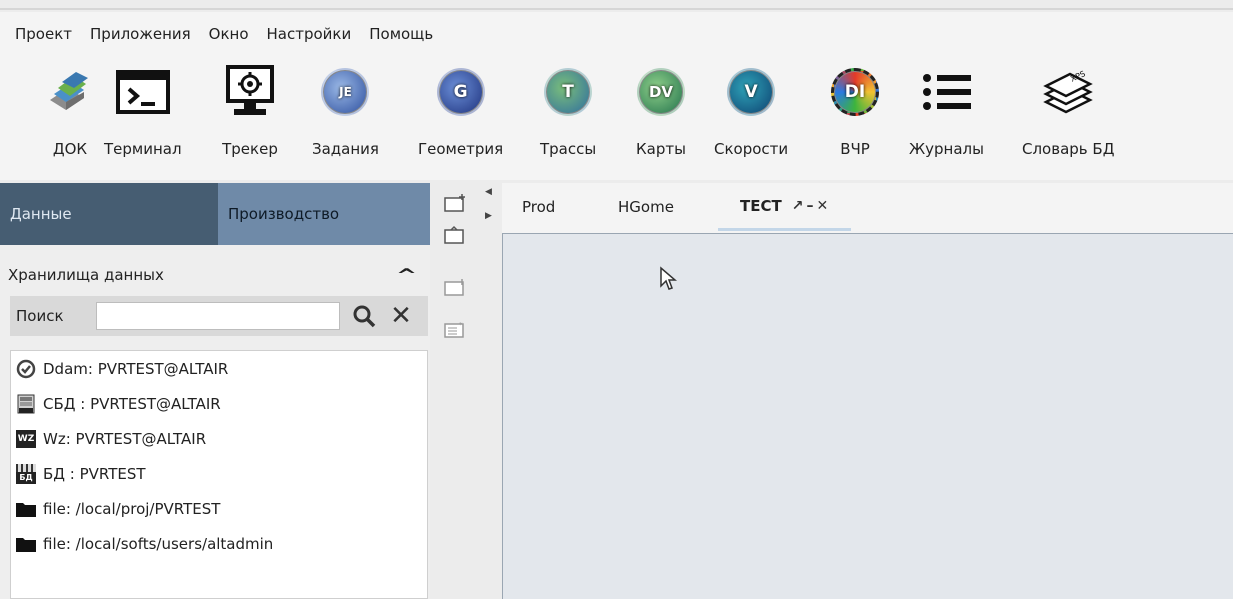  I want to click on menu-project: Проект, so click(43, 34).